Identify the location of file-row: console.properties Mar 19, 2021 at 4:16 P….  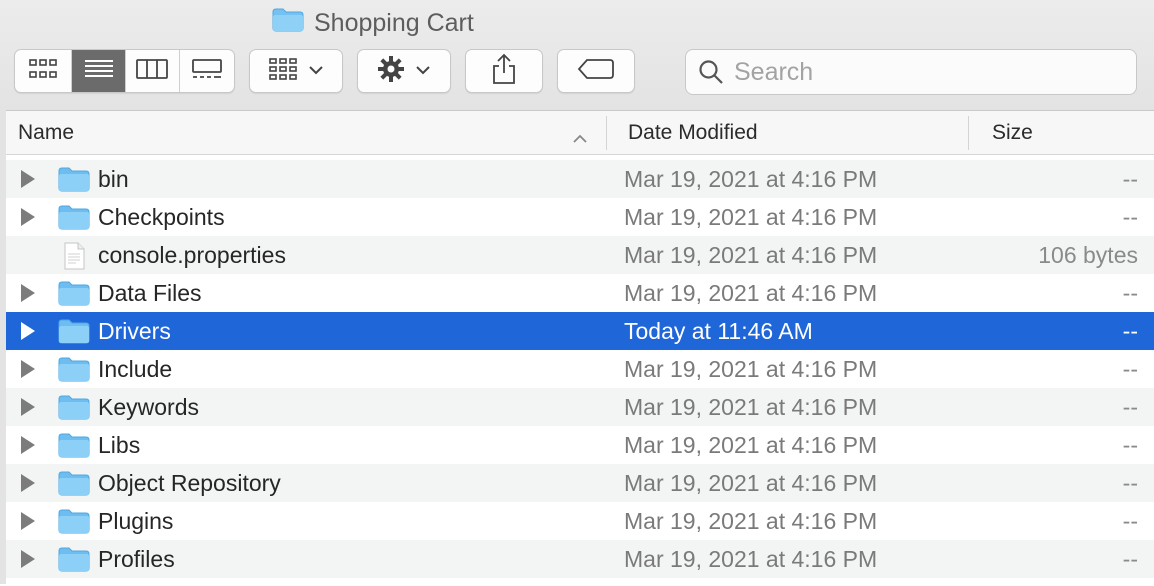
(580, 255).